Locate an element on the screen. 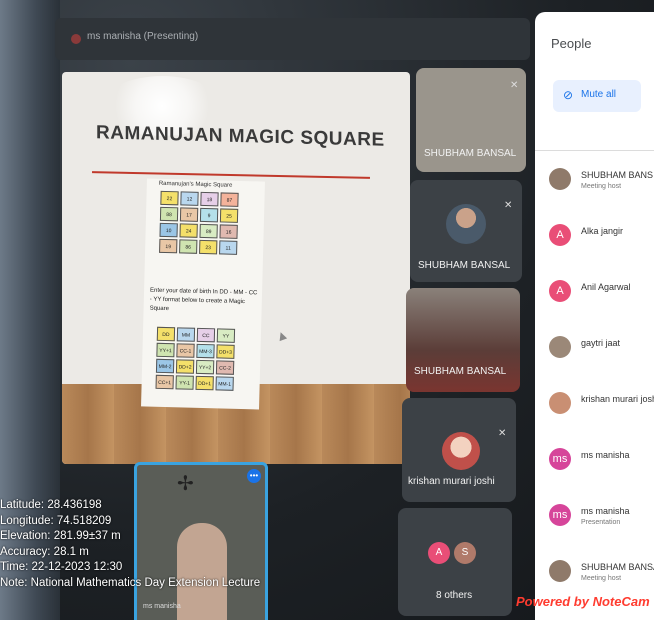 The width and height of the screenshot is (654, 620). grid-cell: CC-2 is located at coordinates (225, 367).